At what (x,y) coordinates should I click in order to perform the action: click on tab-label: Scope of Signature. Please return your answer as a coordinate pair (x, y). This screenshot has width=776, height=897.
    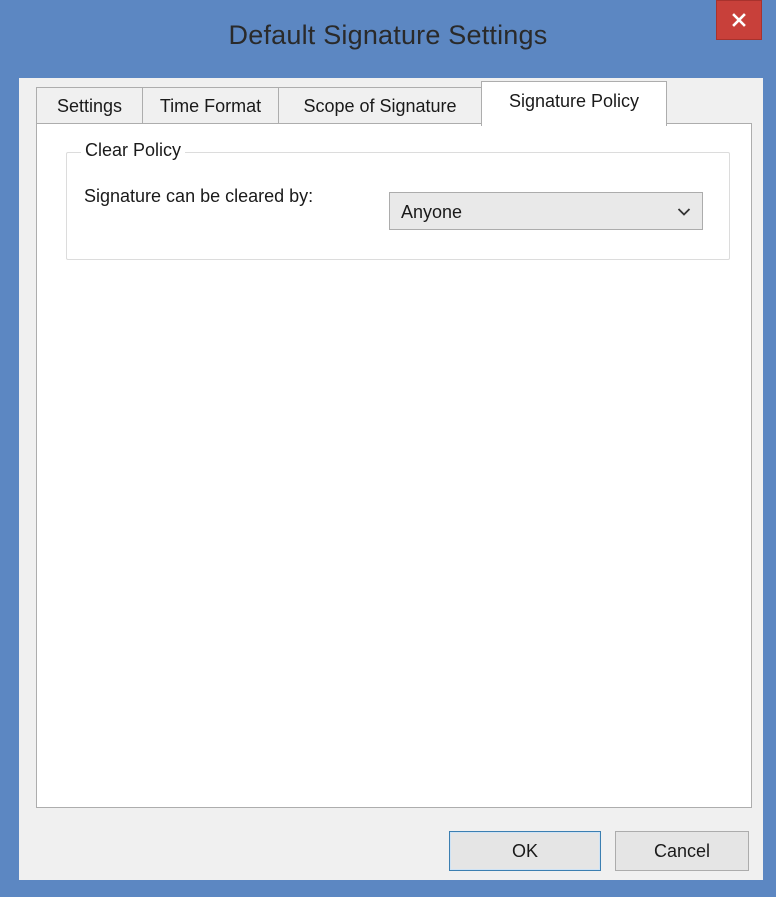
    Looking at the image, I should click on (380, 105).